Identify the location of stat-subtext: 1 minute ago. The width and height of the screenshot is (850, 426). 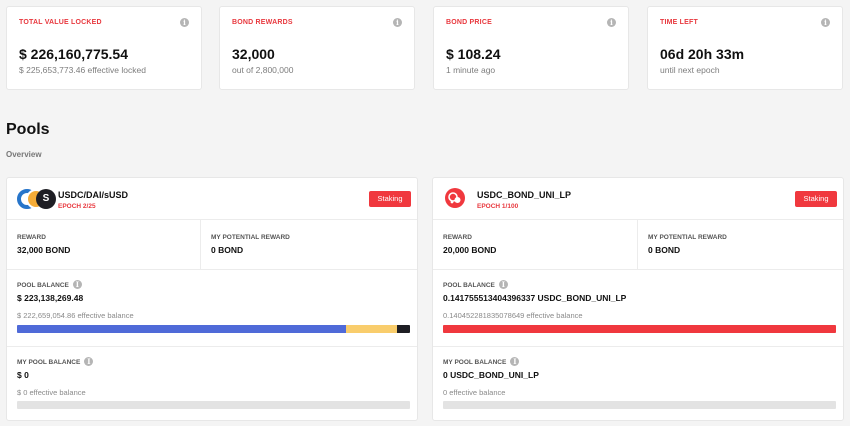
(471, 70).